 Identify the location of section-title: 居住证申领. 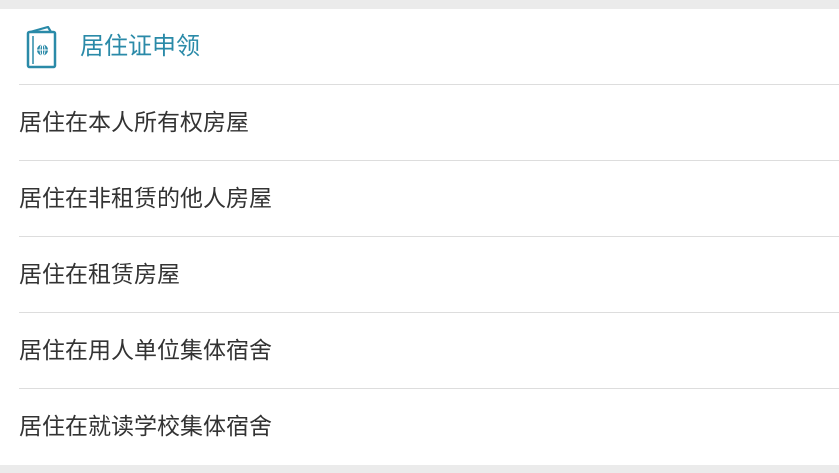
(140, 46).